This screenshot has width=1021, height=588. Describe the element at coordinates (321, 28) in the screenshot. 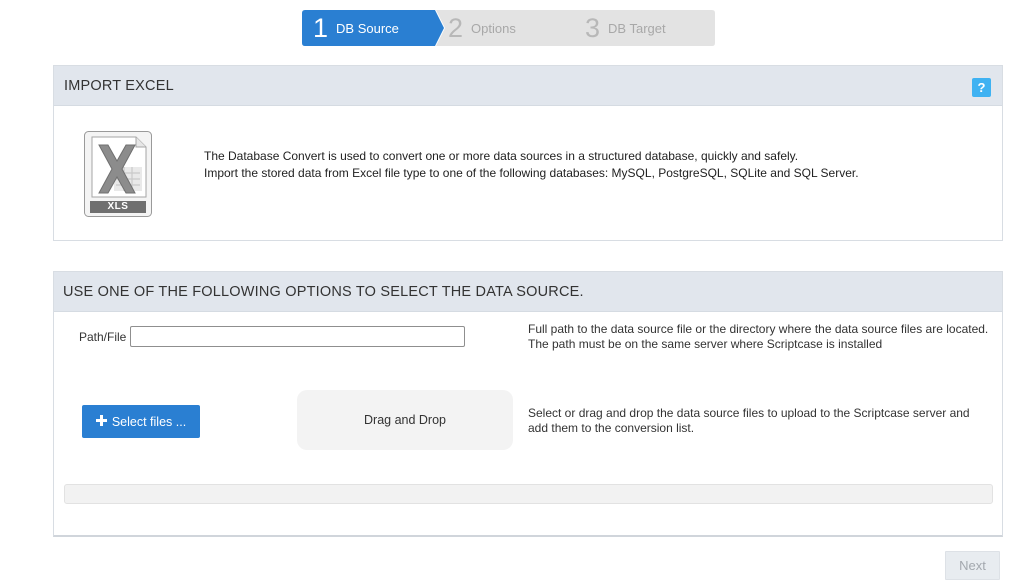

I see `wizard-step-number: 1` at that location.